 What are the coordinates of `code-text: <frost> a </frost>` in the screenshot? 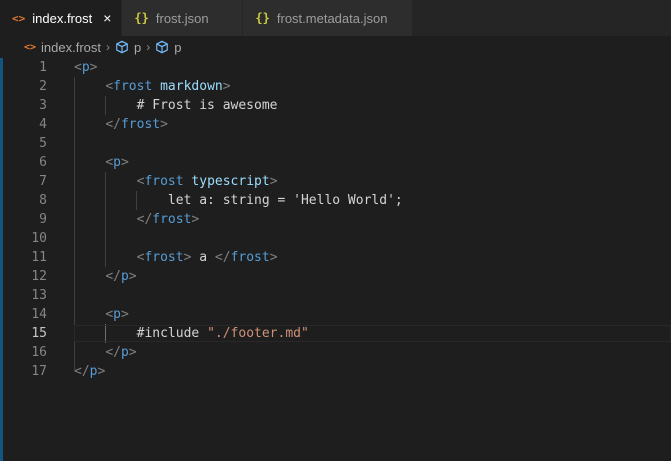 It's located at (176, 257).